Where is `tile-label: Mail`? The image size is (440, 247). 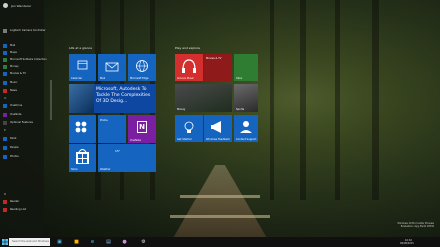 tile-label: Mail is located at coordinates (103, 78).